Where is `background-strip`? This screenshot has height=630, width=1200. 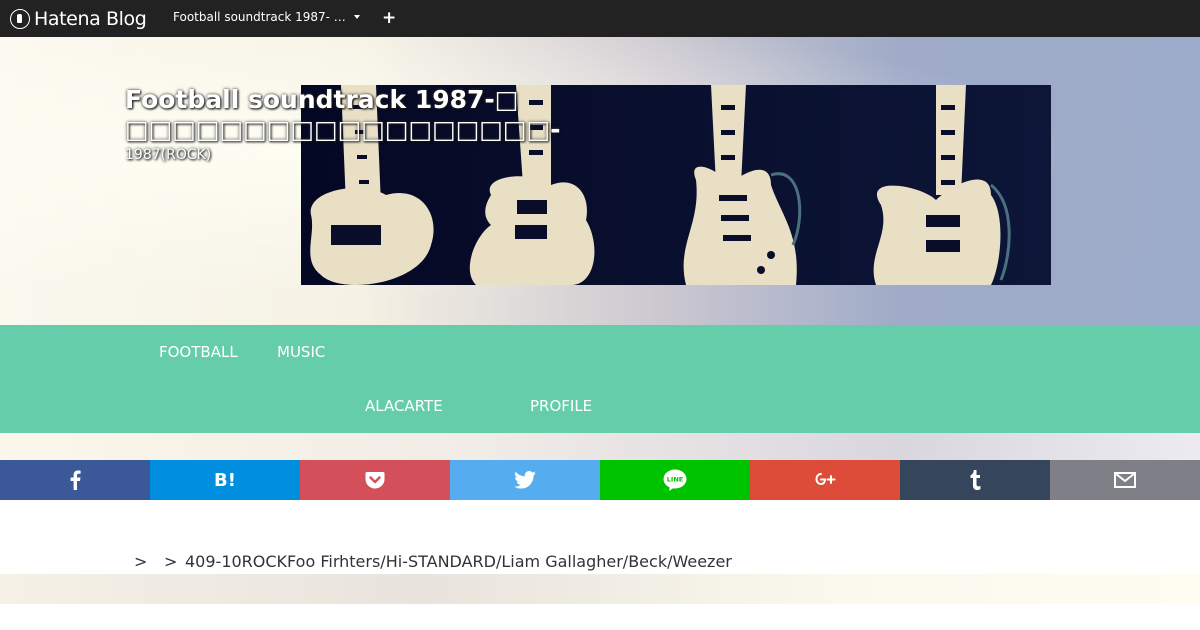 background-strip is located at coordinates (600, 446).